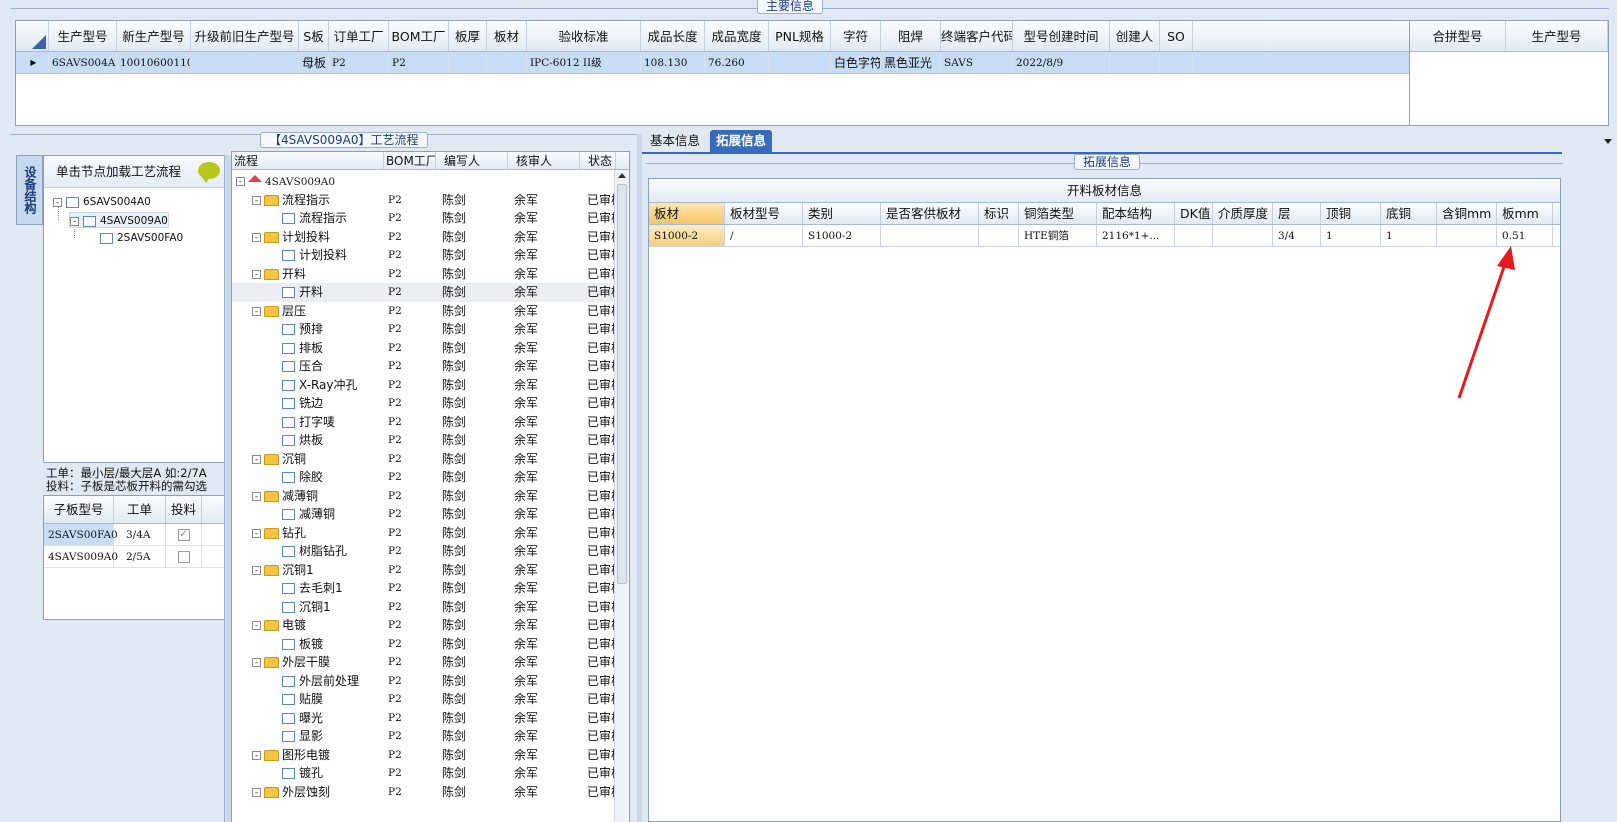  I want to click on column-header: 阻焊, so click(911, 36).